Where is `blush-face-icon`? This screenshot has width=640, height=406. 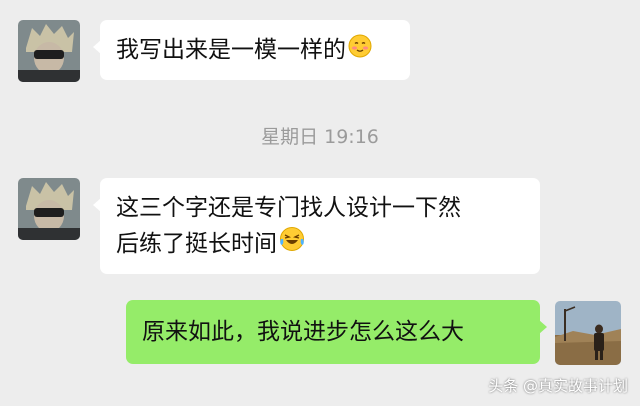 blush-face-icon is located at coordinates (360, 51).